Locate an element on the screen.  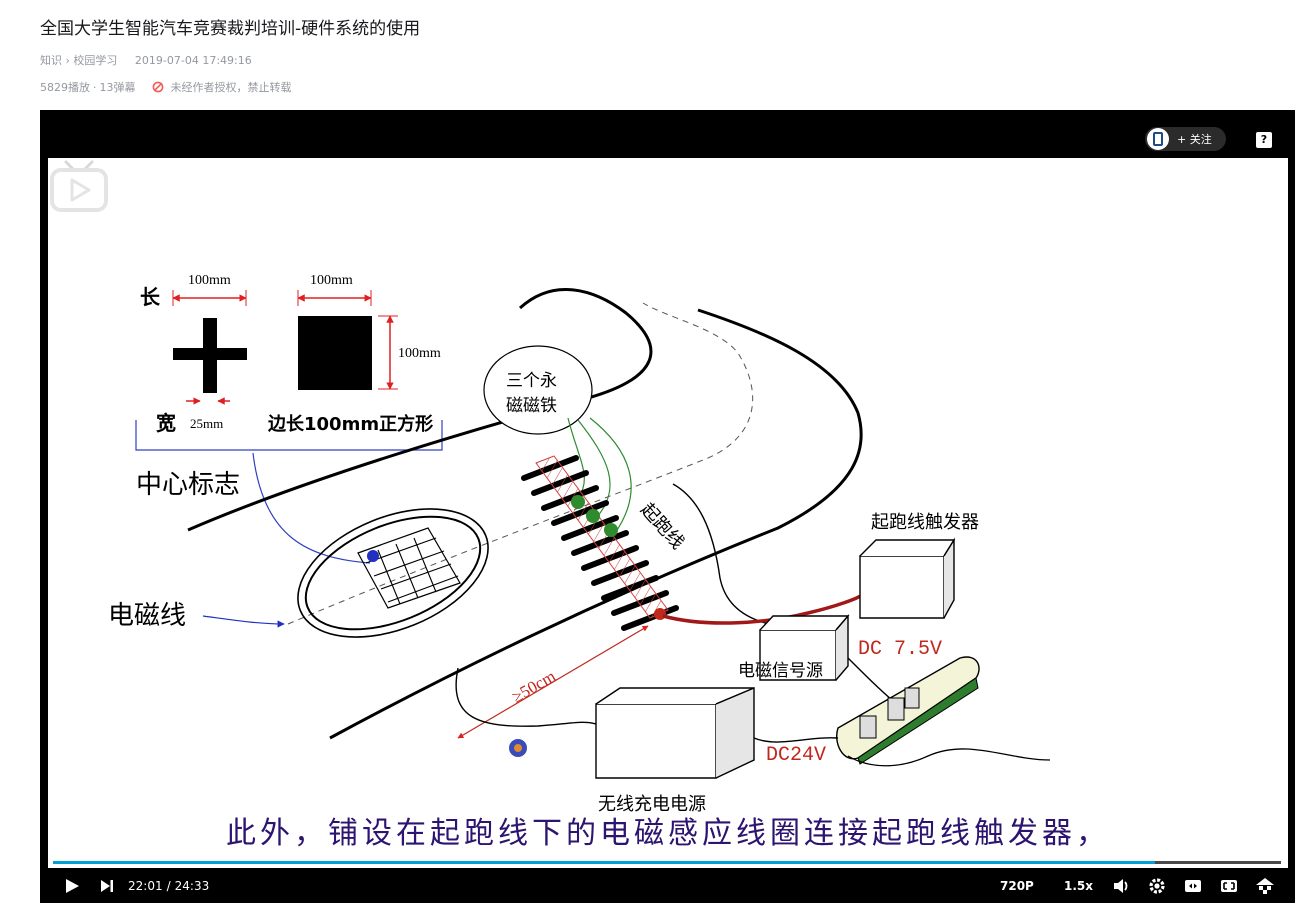
signal-source-label: 电磁信号源 is located at coordinates (780, 671).